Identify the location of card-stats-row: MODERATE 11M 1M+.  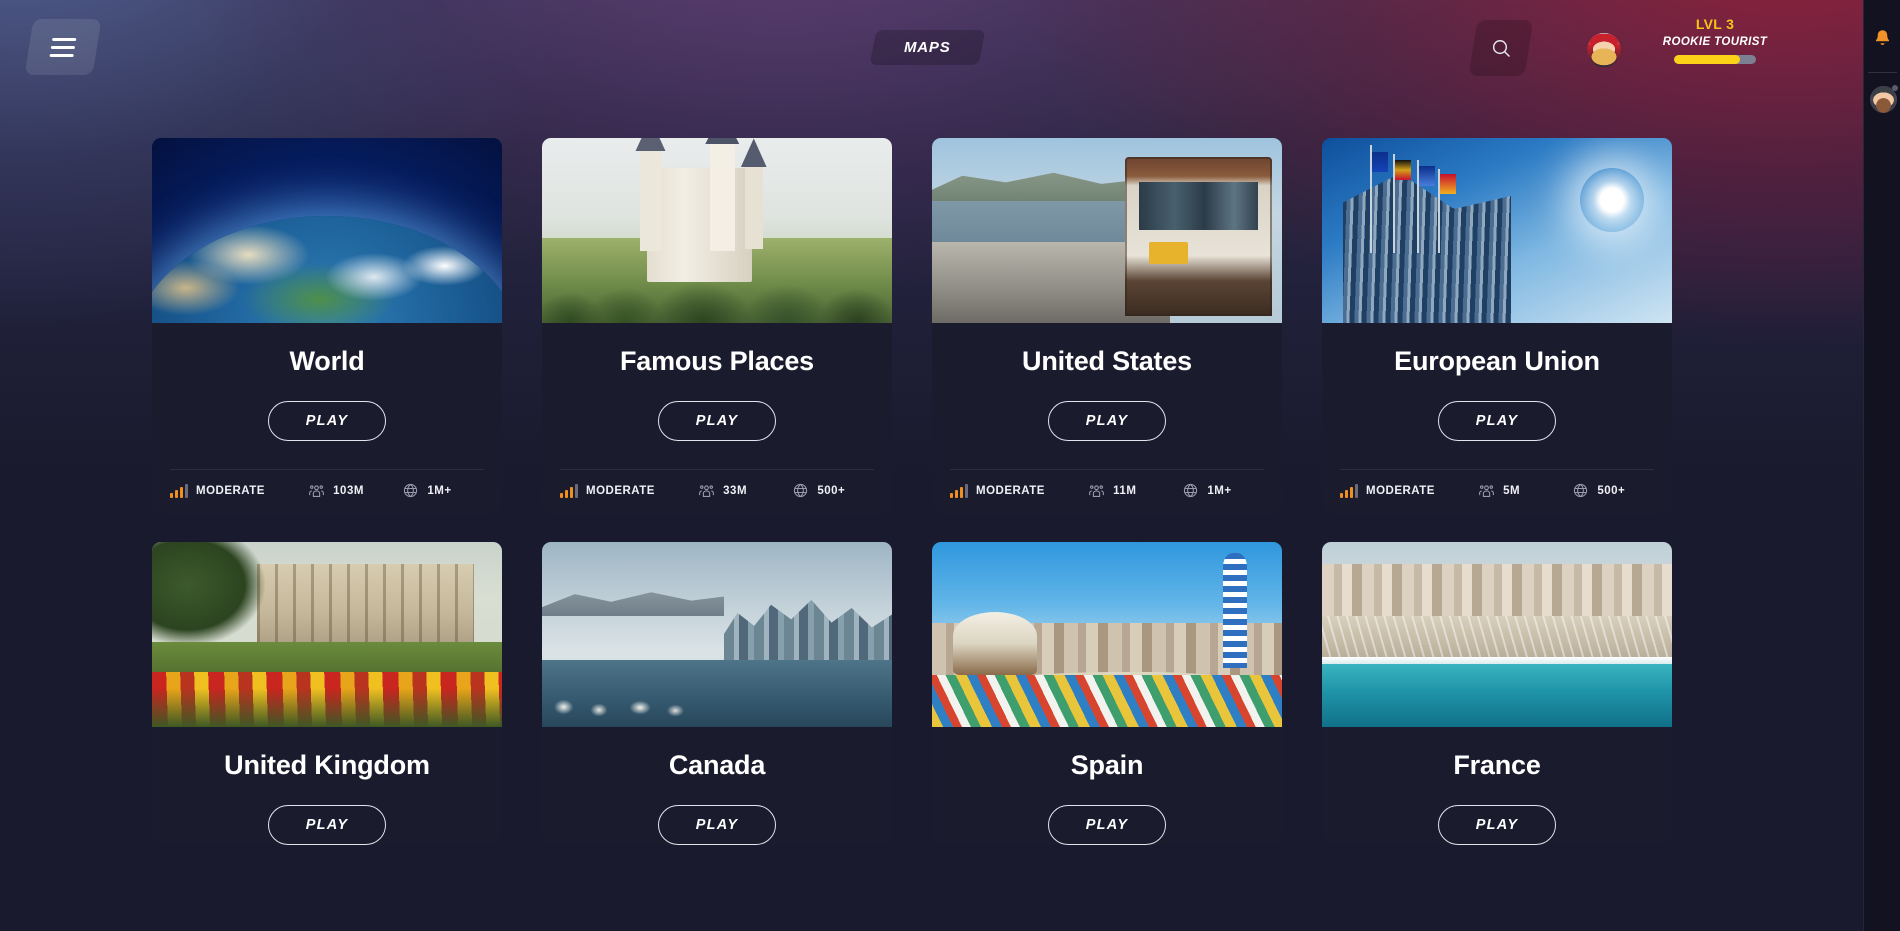
(1107, 492).